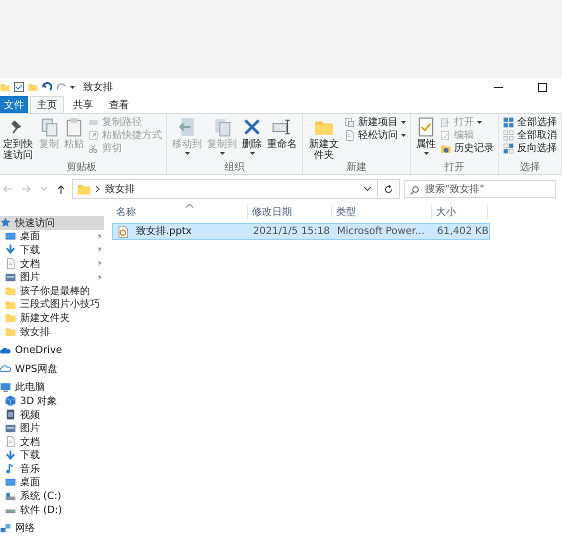 This screenshot has width=562, height=536. Describe the element at coordinates (52, 369) in the screenshot. I see `nav-item: WPS网盘` at that location.